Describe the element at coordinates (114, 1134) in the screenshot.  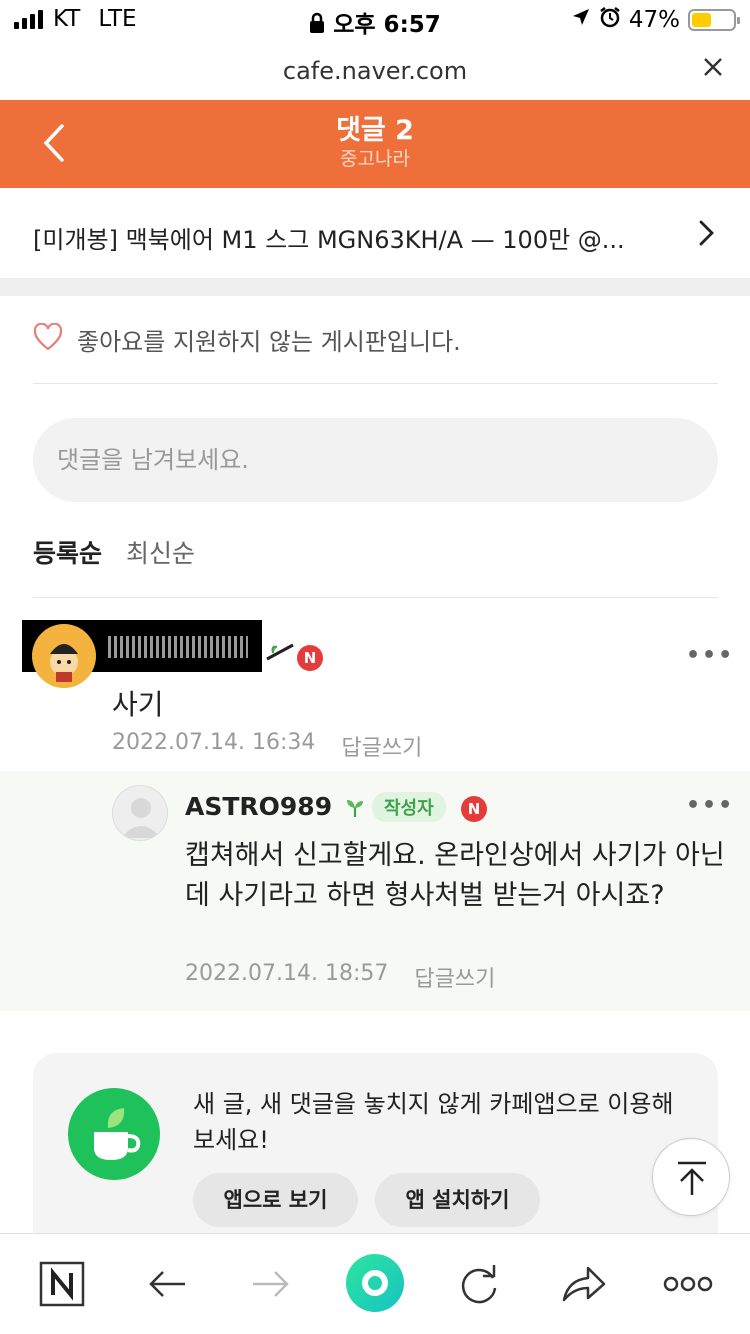
I see `cafe-app-logo-icon` at that location.